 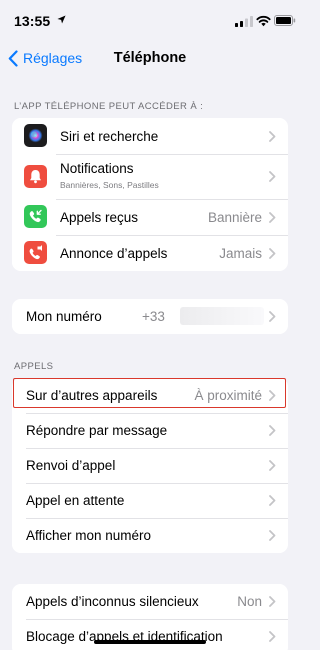 I want to click on row-siri-search: Siri et recherche, so click(x=150, y=136).